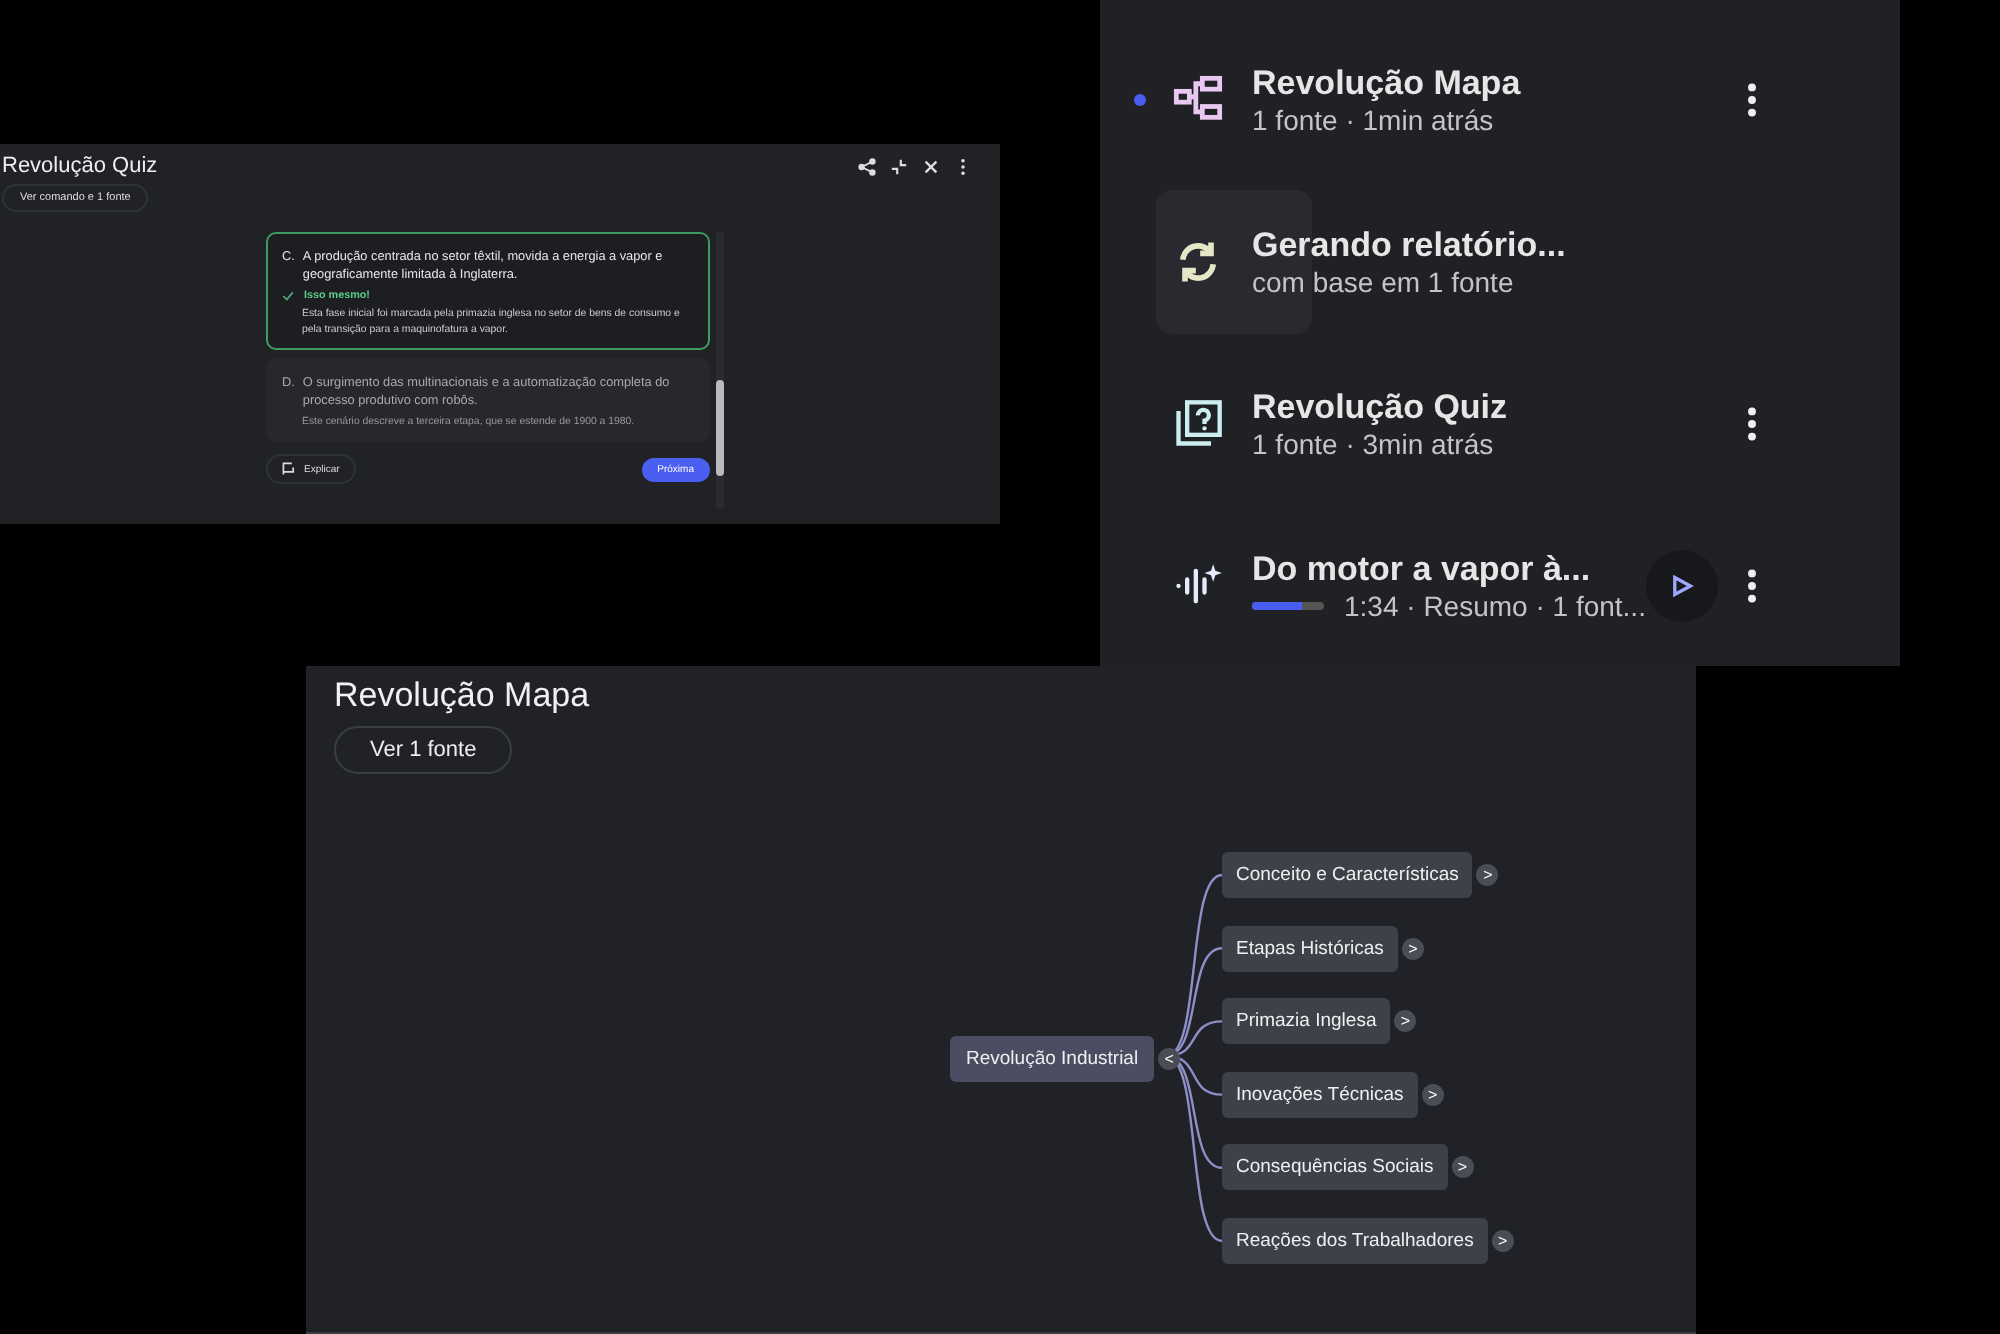 Image resolution: width=2000 pixels, height=1334 pixels. Describe the element at coordinates (1383, 282) in the screenshot. I see `item-subtitle: com base em 1 fonte` at that location.